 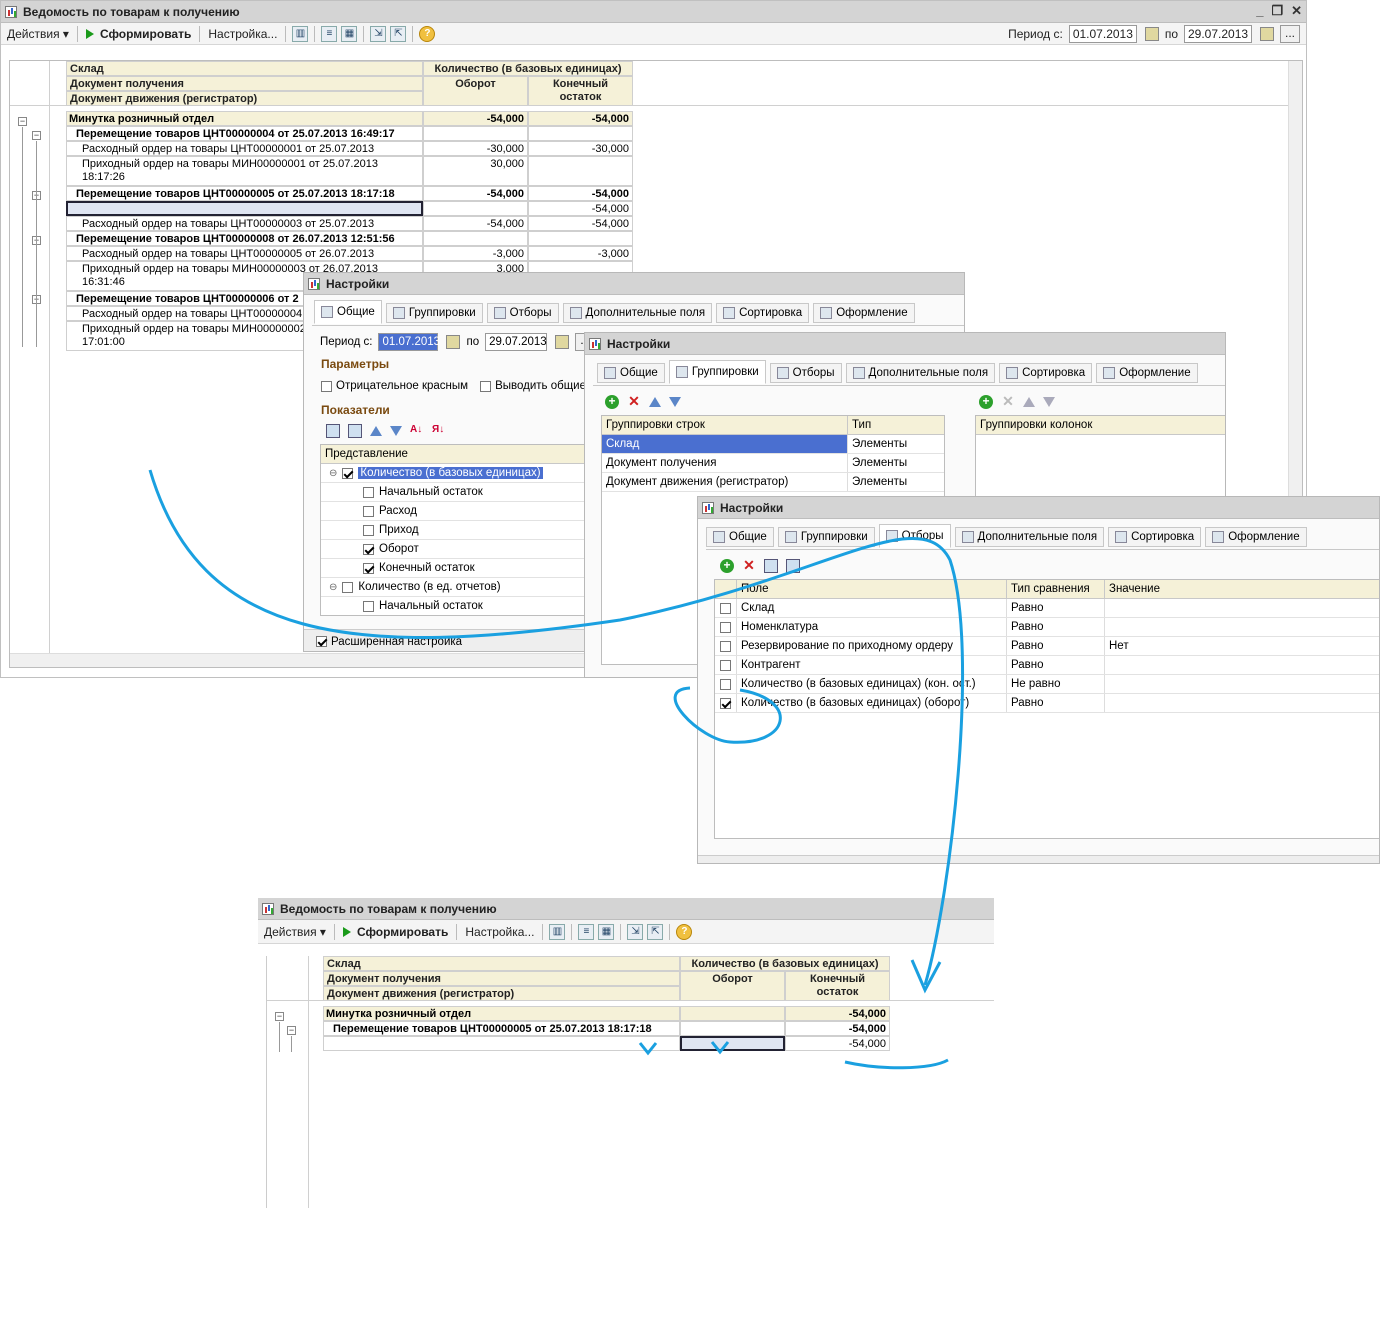 What do you see at coordinates (417, 431) in the screenshot?
I see `sort-asc-icon: A↓` at bounding box center [417, 431].